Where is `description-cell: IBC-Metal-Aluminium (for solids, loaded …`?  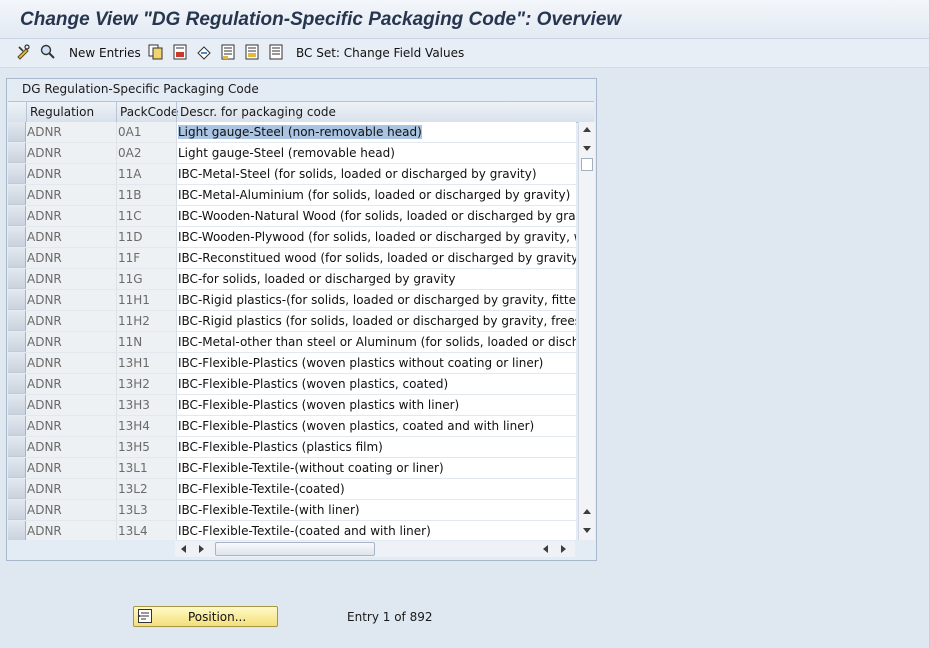 description-cell: IBC-Metal-Aluminium (for solids, loaded … is located at coordinates (376, 195).